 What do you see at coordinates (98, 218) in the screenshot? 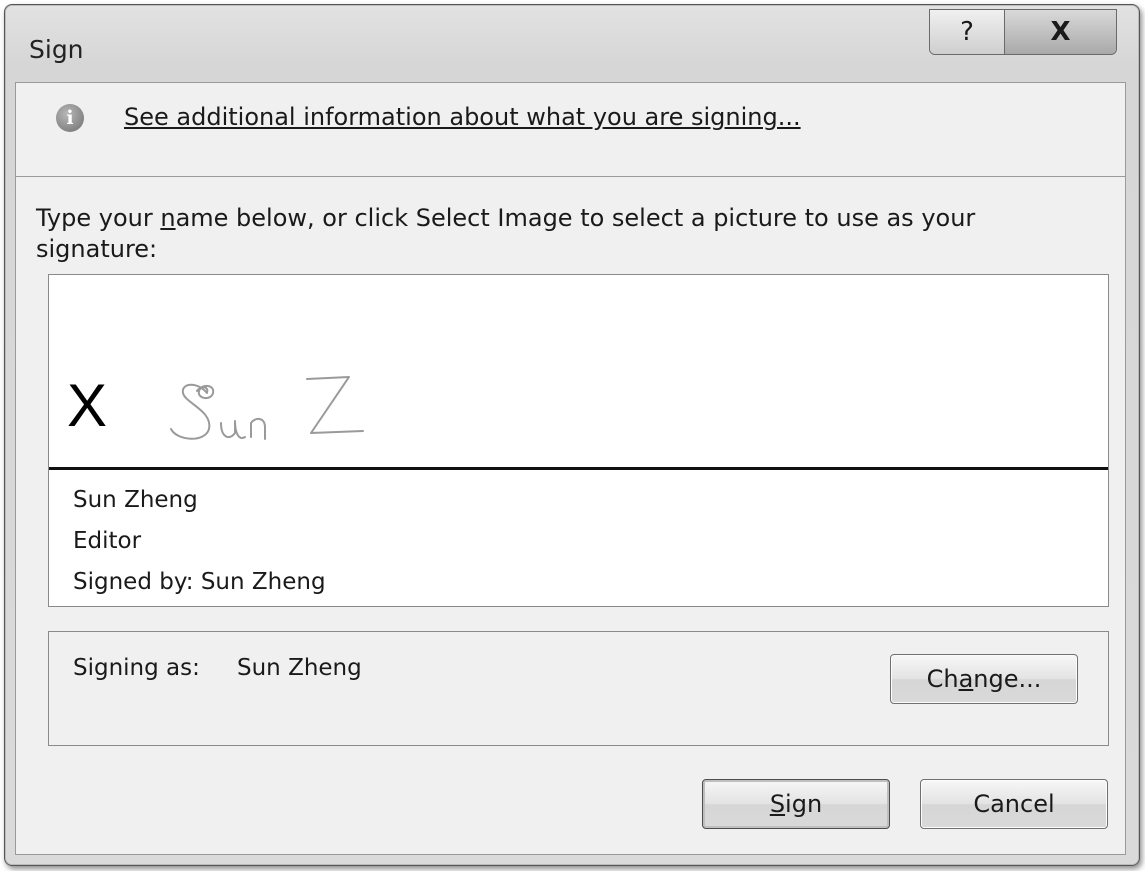
I see `instruction-prefix: Type your` at bounding box center [98, 218].